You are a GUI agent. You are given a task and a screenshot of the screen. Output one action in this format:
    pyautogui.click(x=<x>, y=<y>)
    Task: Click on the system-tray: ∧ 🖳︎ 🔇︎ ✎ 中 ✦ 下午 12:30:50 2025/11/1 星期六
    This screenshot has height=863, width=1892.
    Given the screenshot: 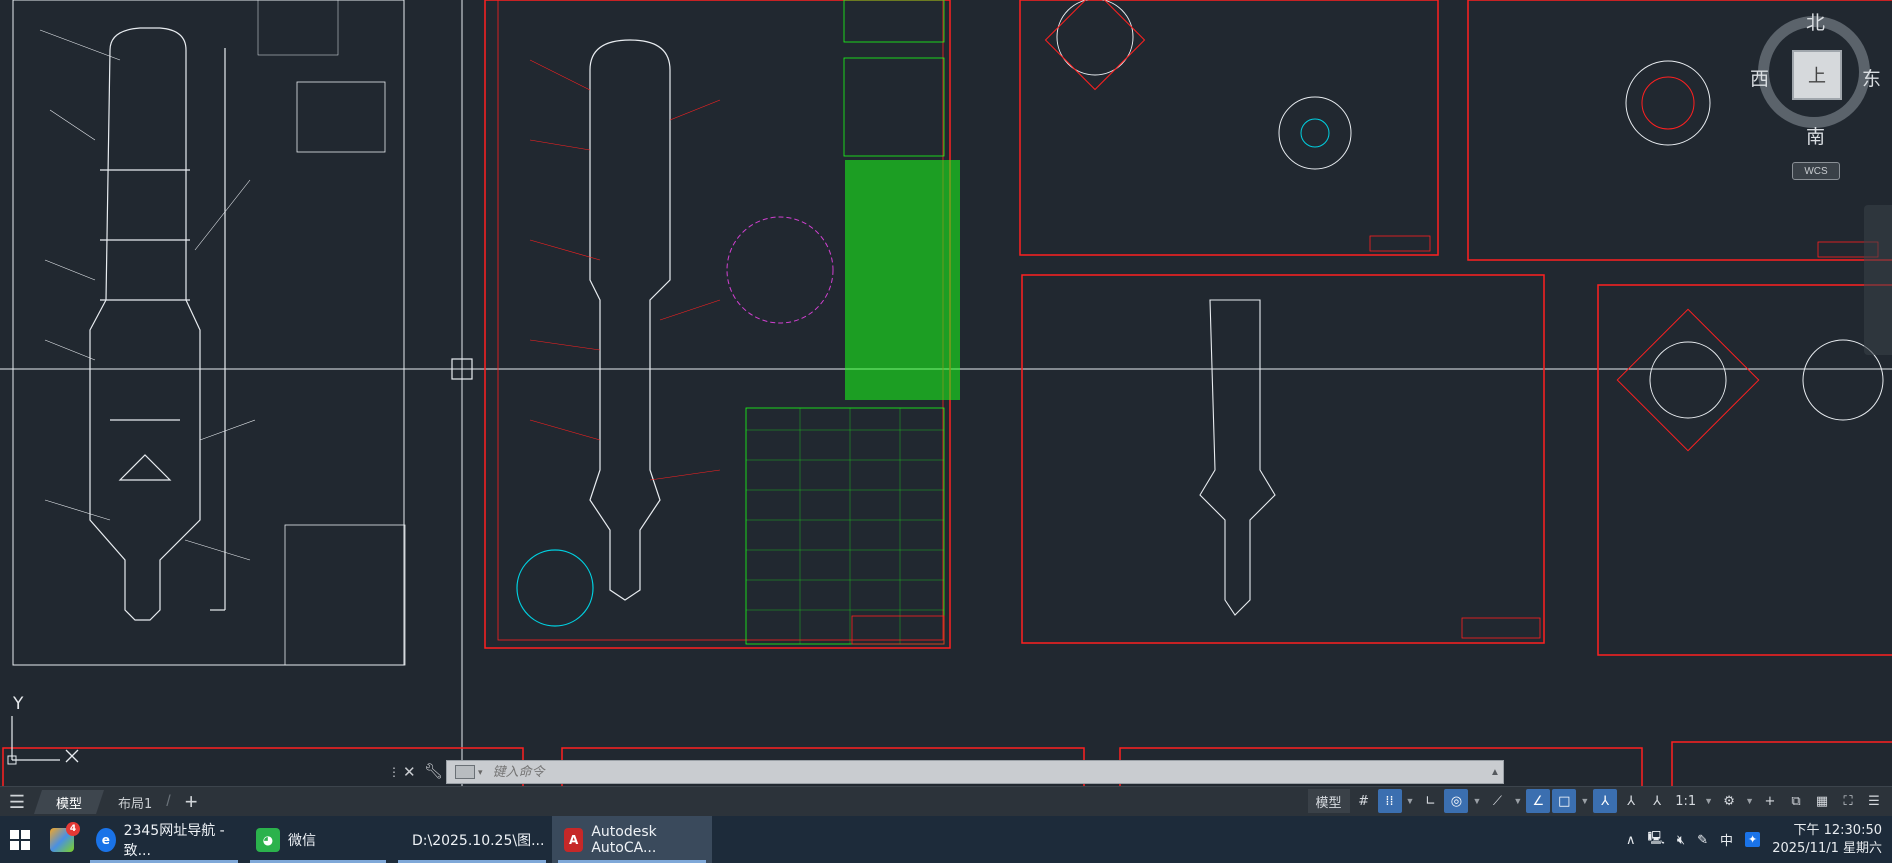 What is the action you would take?
    pyautogui.click(x=1759, y=839)
    